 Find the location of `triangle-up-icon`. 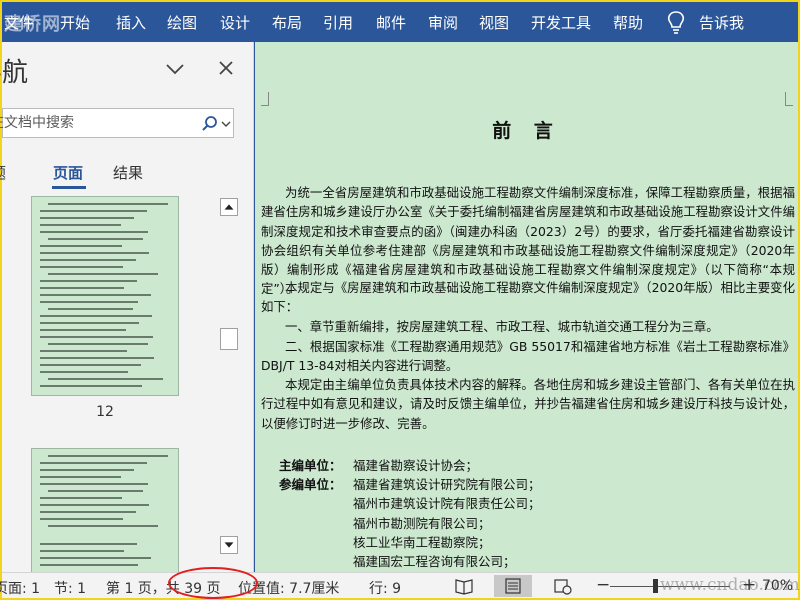

triangle-up-icon is located at coordinates (229, 207).